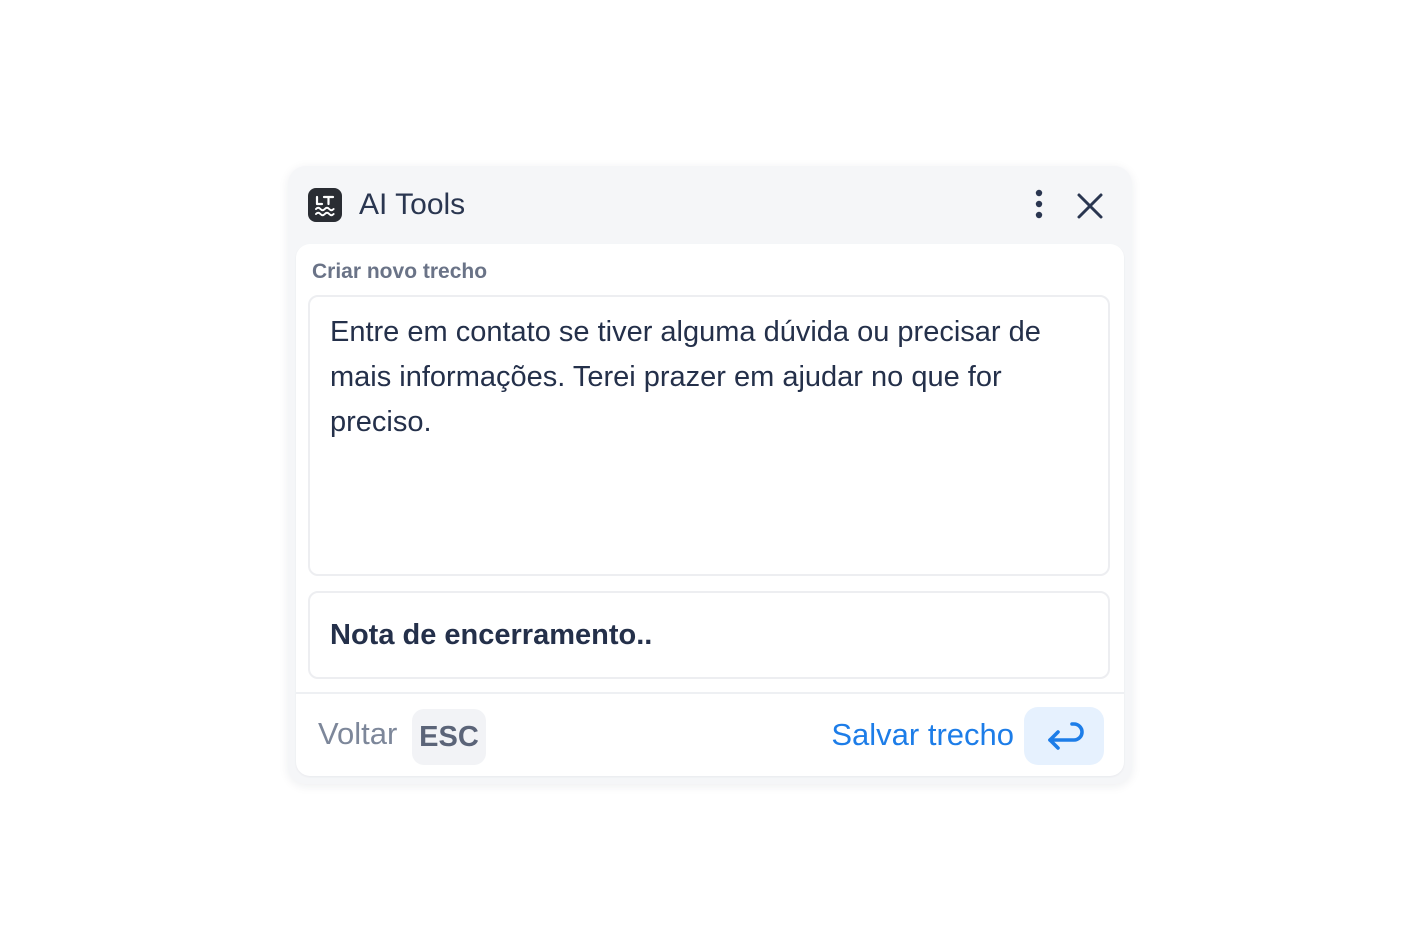  What do you see at coordinates (325, 205) in the screenshot?
I see `lt-logo-icon` at bounding box center [325, 205].